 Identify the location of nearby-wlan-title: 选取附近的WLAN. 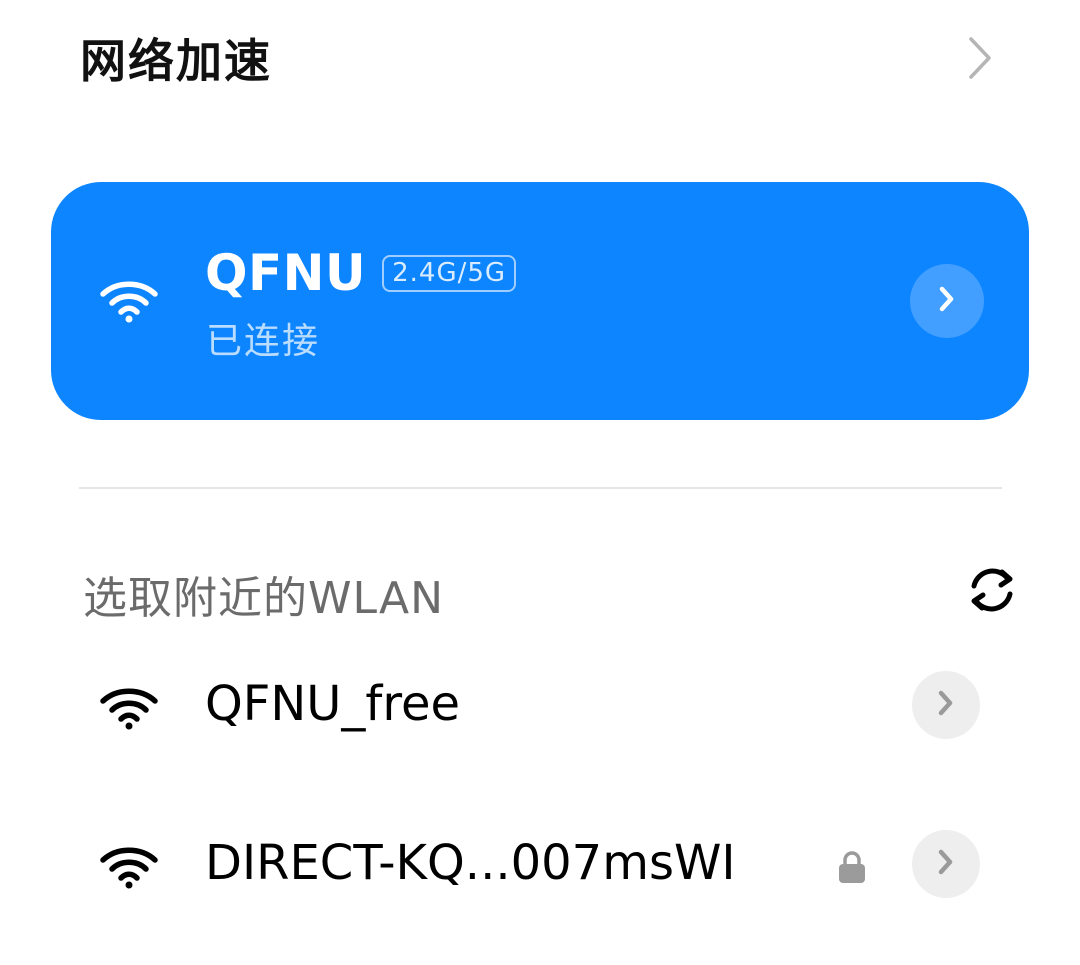
(264, 598).